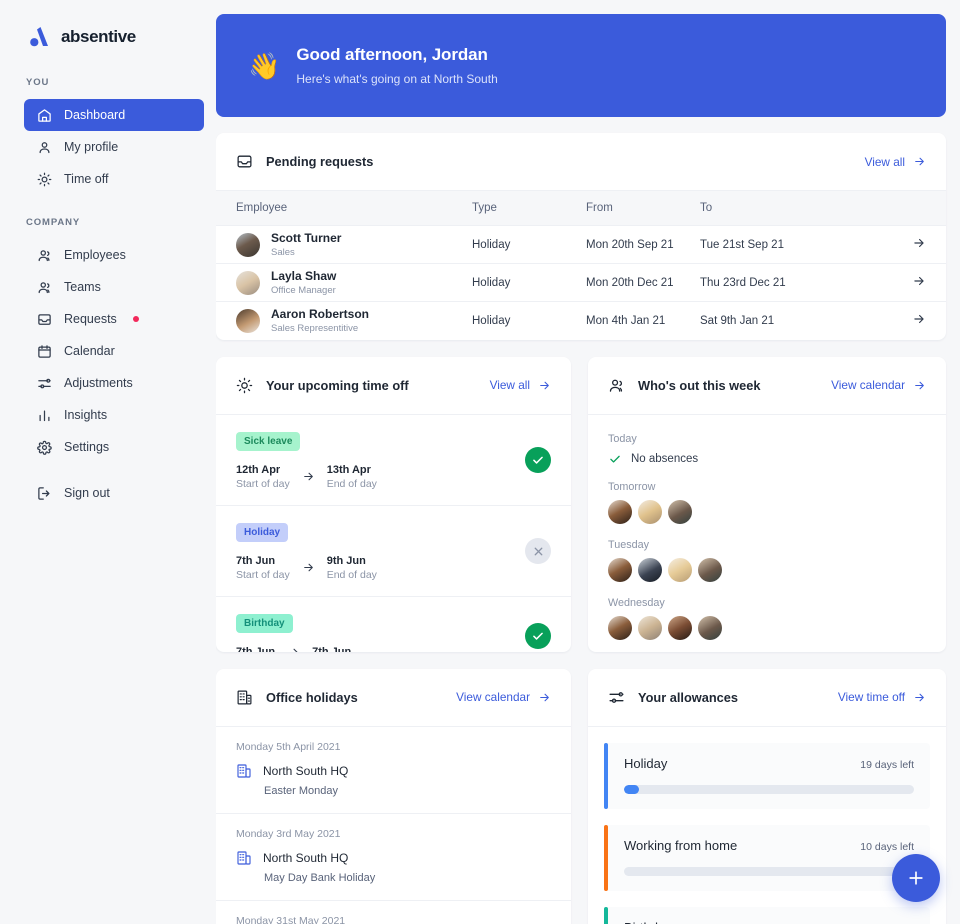 The width and height of the screenshot is (960, 924). I want to click on request-to: Thu 23rd Dec 21, so click(803, 282).